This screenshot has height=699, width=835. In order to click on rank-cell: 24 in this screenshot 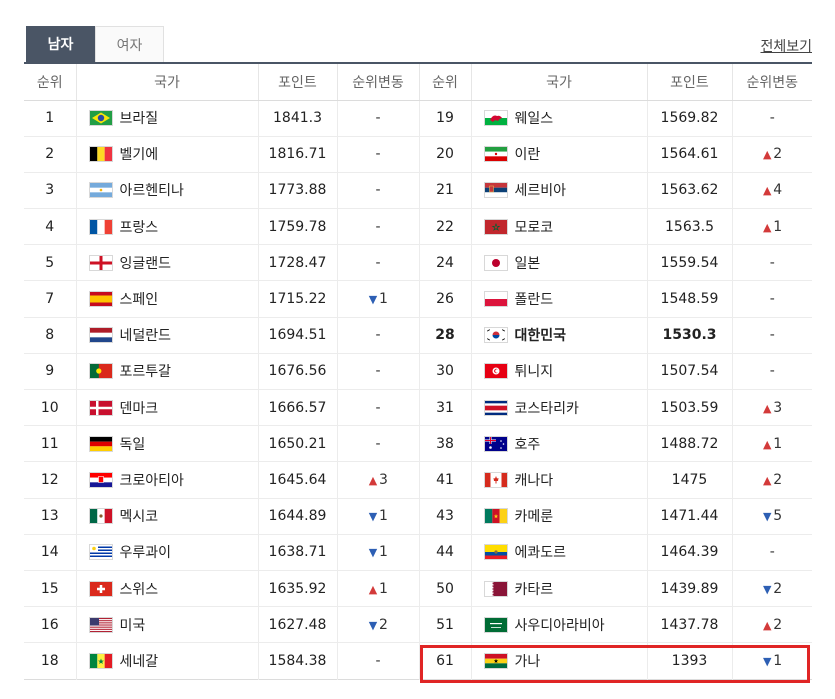, I will do `click(444, 263)`.